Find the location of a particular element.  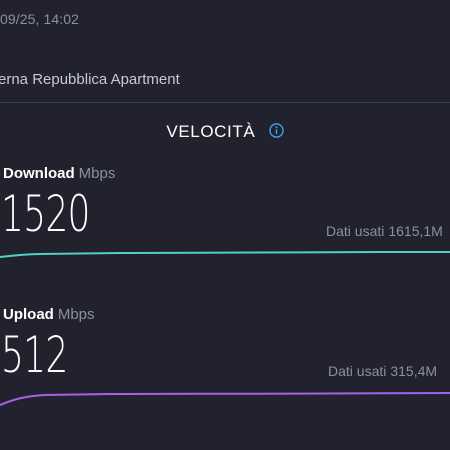

download-speed-graph is located at coordinates (225, 254).